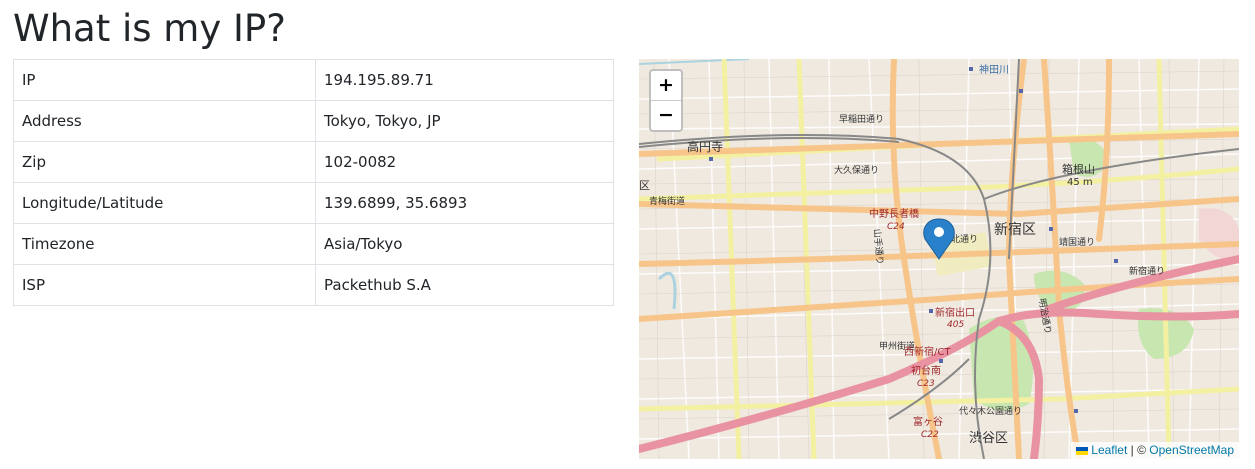 Image resolution: width=1255 pixels, height=469 pixels. I want to click on zoom-out-button: −, so click(666, 115).